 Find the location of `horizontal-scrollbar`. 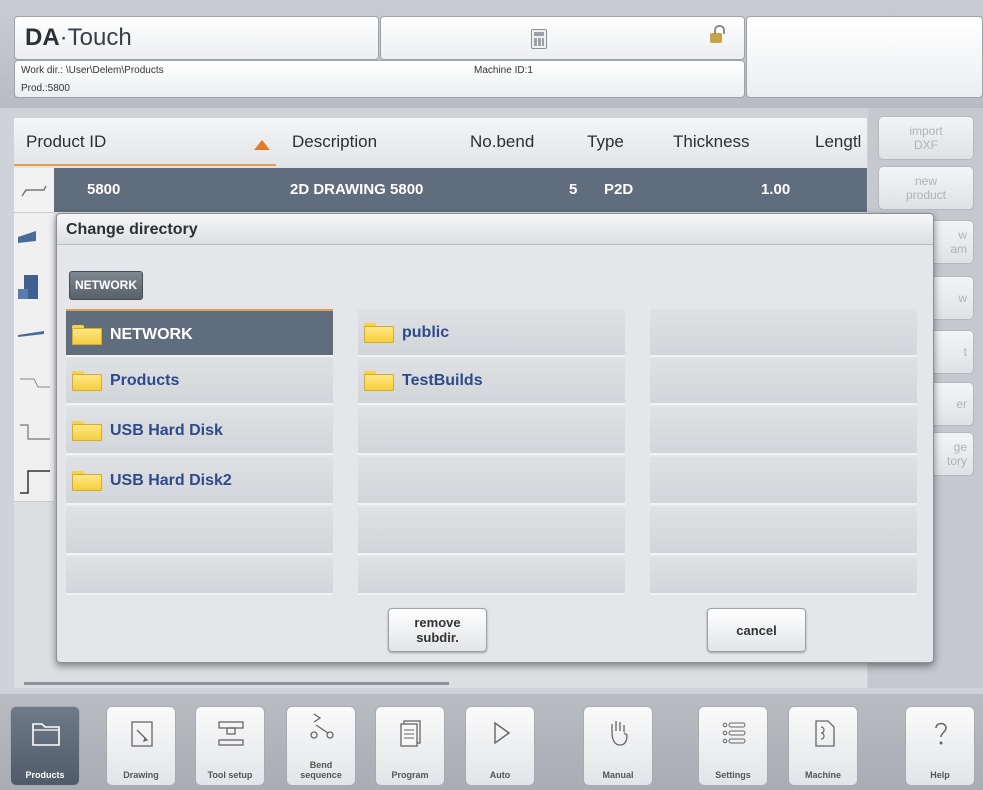

horizontal-scrollbar is located at coordinates (236, 683).